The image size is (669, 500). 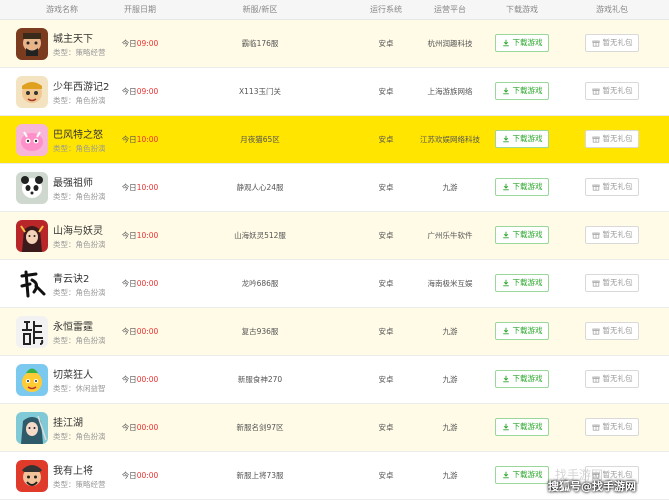 I want to click on game-name: 青云诀2, so click(x=71, y=277).